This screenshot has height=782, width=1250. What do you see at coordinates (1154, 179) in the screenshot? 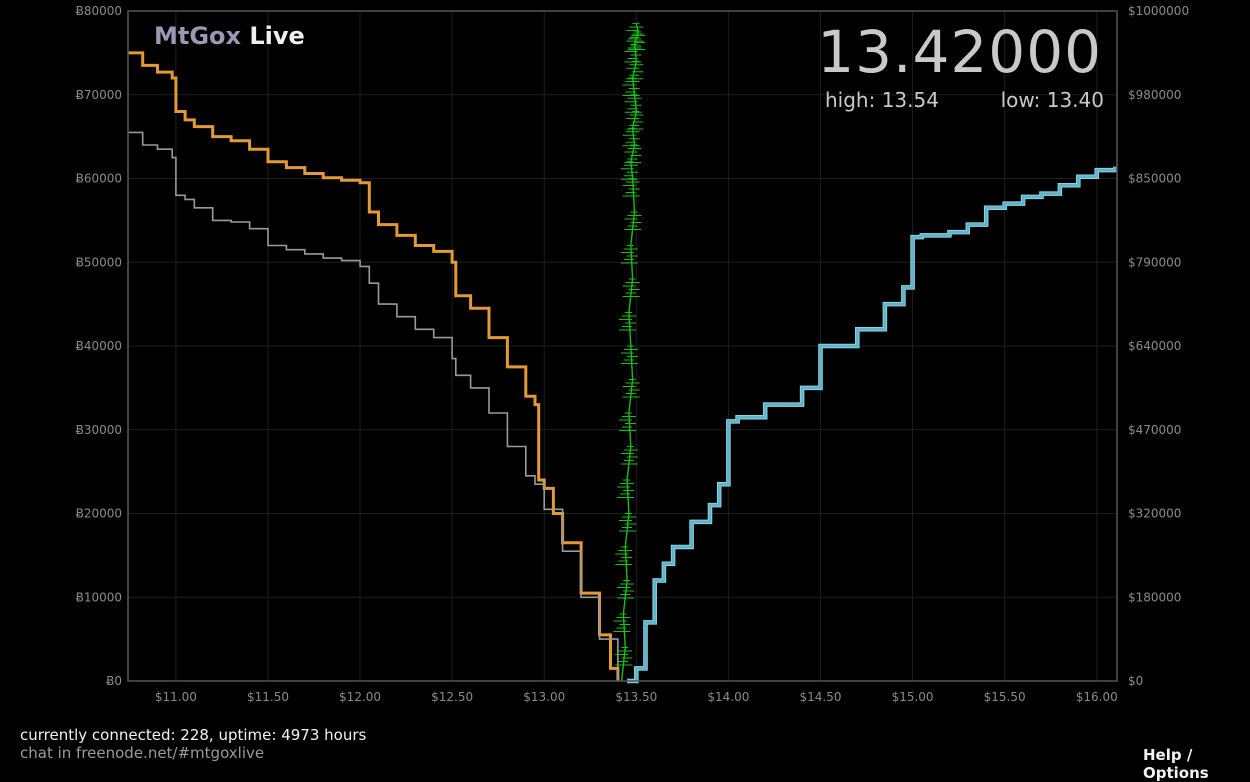
I see `y-right-tick-label: $850000` at bounding box center [1154, 179].